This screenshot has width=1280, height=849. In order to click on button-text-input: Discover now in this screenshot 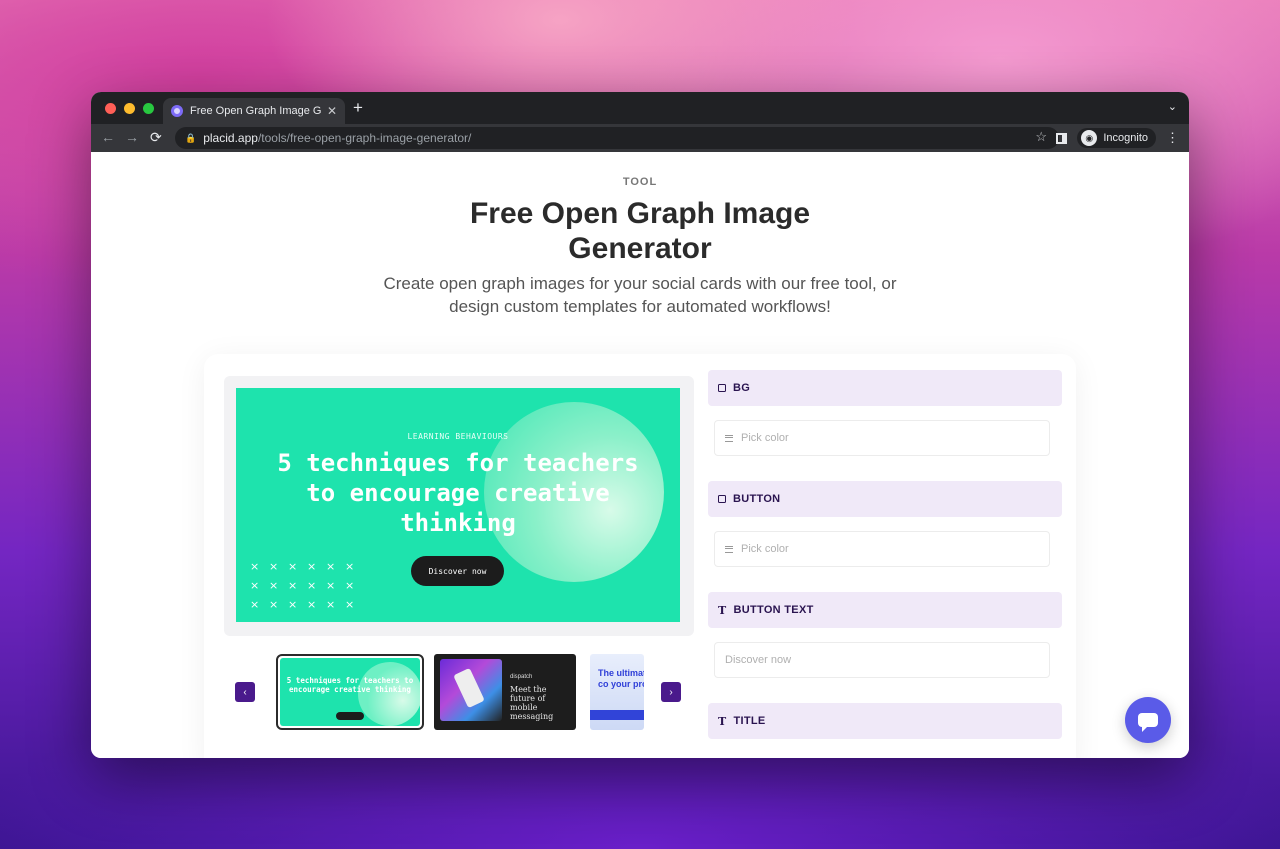, I will do `click(882, 660)`.